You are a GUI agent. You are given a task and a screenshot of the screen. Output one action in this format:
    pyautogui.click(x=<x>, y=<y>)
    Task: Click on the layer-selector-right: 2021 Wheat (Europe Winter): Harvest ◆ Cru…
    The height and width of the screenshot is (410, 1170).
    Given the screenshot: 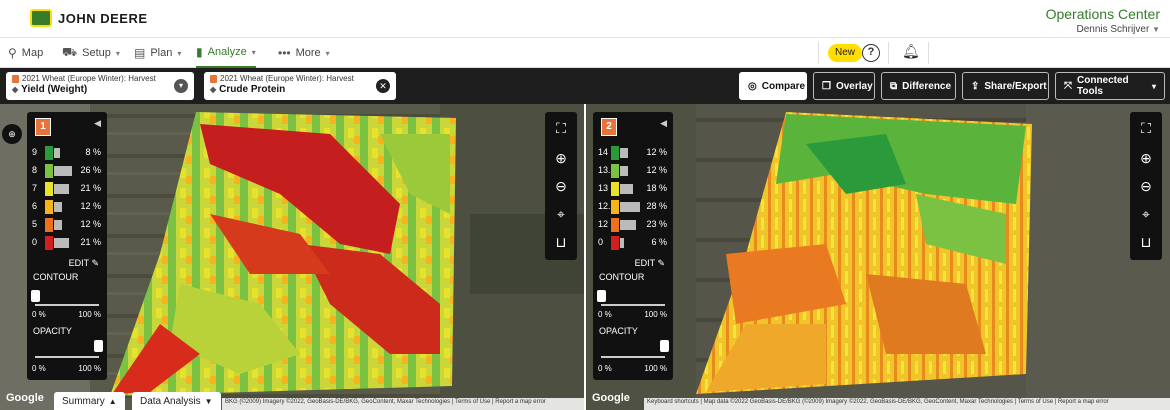 What is the action you would take?
    pyautogui.click(x=300, y=86)
    